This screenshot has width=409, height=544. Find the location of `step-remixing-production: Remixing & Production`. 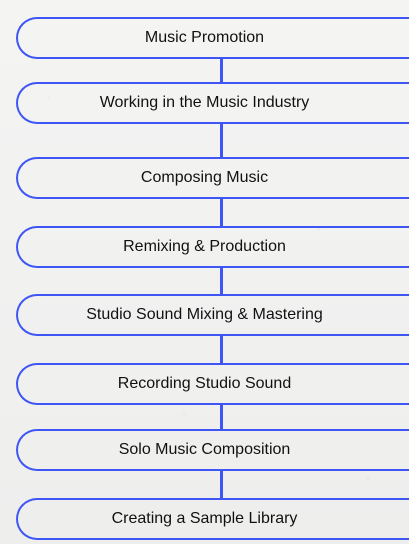

step-remixing-production: Remixing & Production is located at coordinates (212, 247).